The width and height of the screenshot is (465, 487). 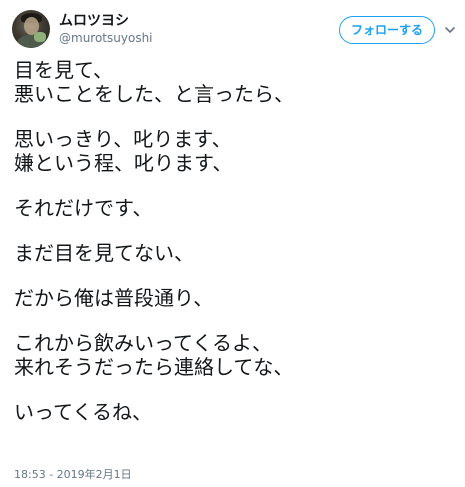 What do you see at coordinates (106, 38) in the screenshot?
I see `user-handle: @murotsuyoshi` at bounding box center [106, 38].